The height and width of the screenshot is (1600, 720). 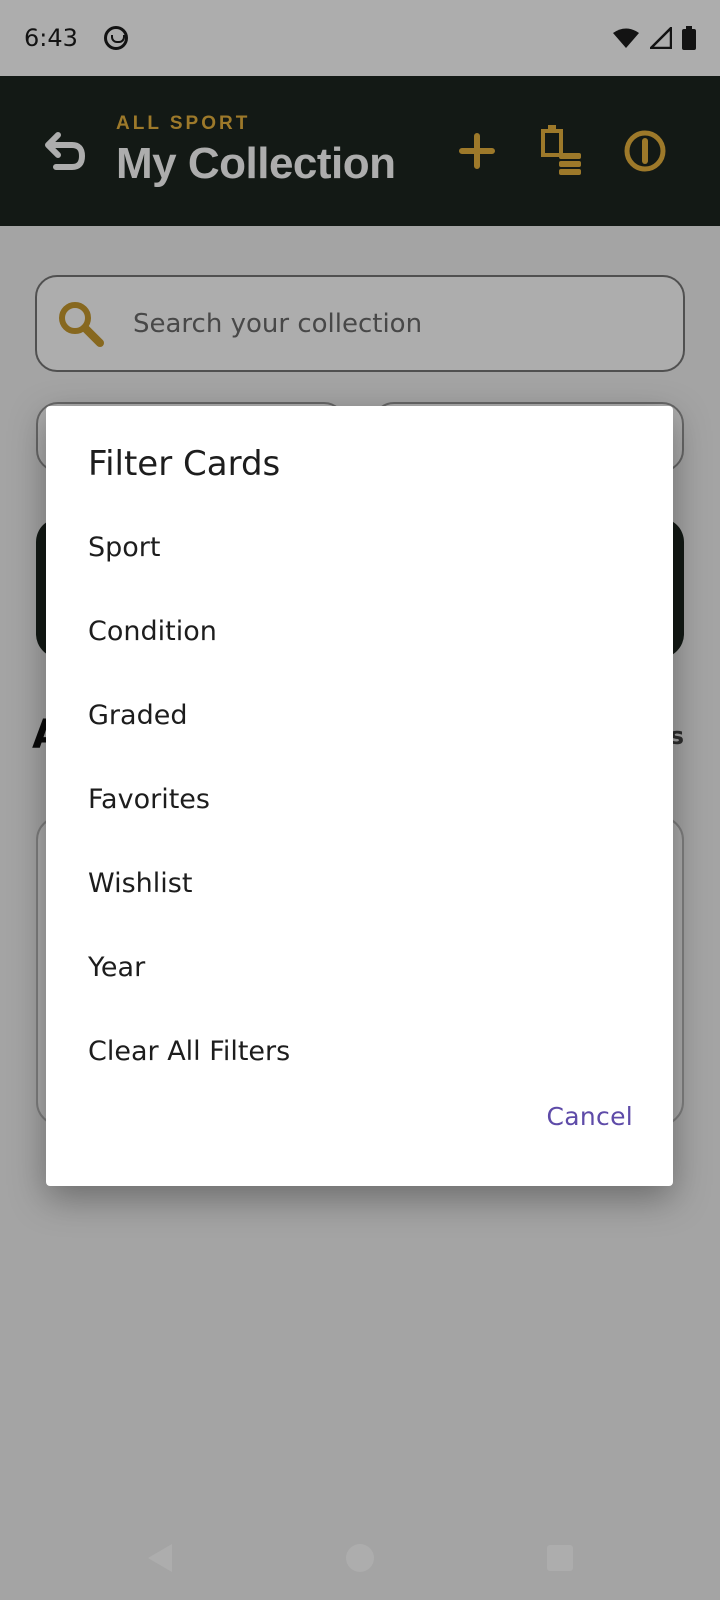 What do you see at coordinates (359, 716) in the screenshot?
I see `filter-option-graded: Graded` at bounding box center [359, 716].